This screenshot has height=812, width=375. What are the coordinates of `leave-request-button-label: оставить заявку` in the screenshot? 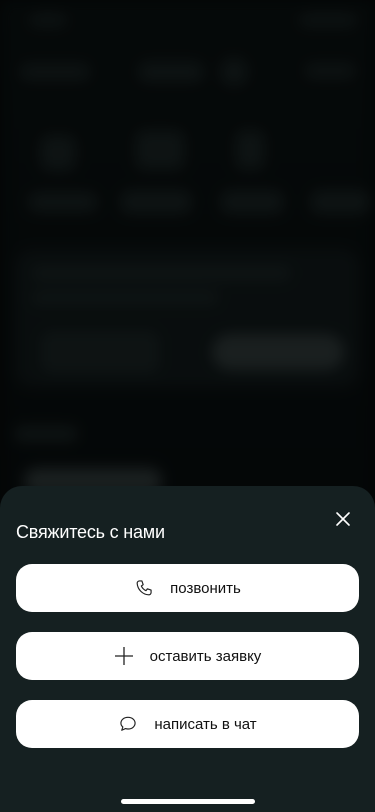 It's located at (205, 656).